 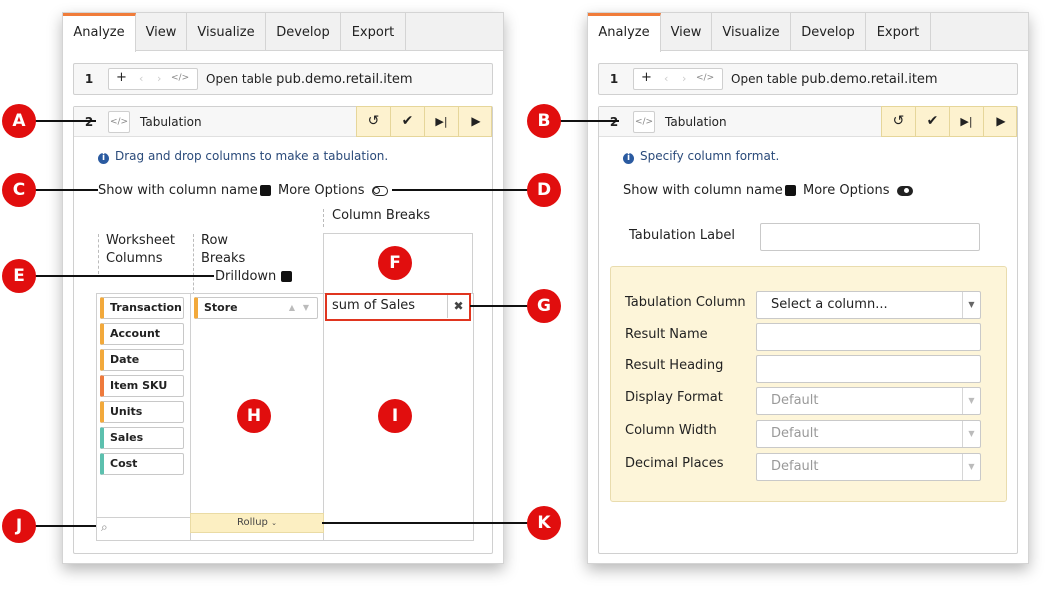 What do you see at coordinates (685, 302) in the screenshot?
I see `tabulation-column-label: Tabulation Column` at bounding box center [685, 302].